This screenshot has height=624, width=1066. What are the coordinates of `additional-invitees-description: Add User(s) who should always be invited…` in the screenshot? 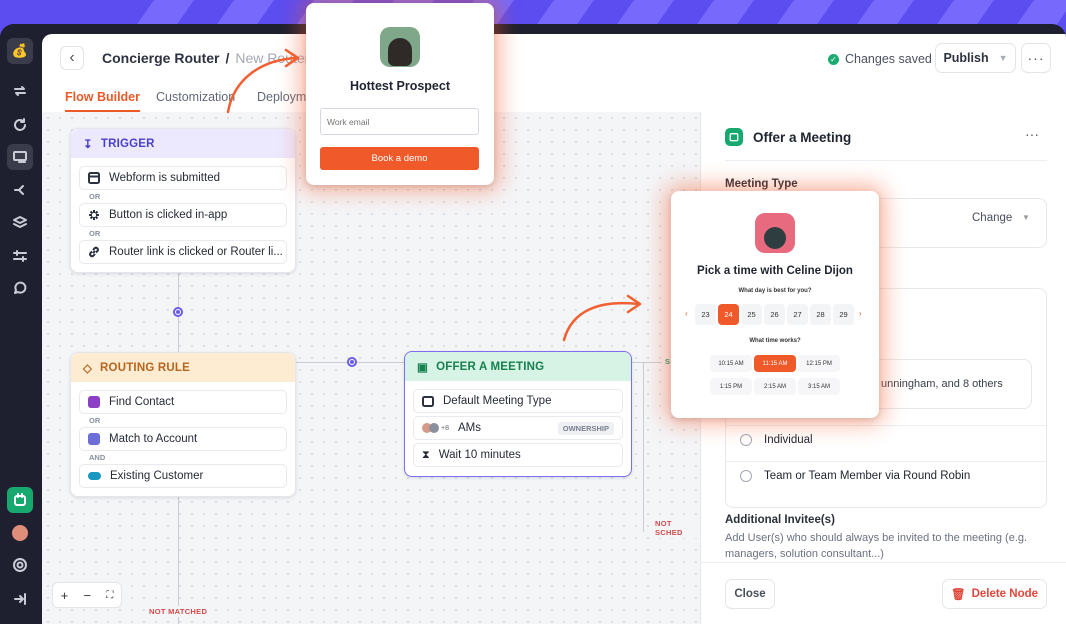 It's located at (876, 546).